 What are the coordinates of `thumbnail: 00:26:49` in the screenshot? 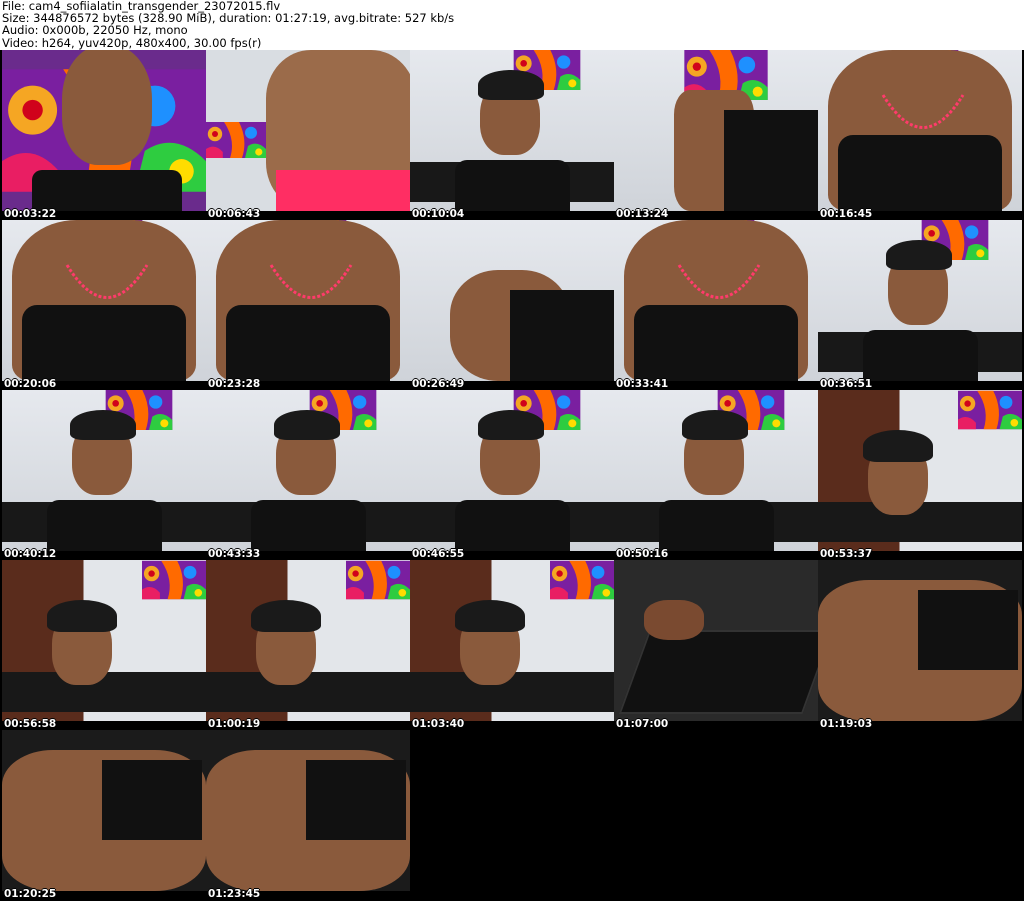 It's located at (512, 305).